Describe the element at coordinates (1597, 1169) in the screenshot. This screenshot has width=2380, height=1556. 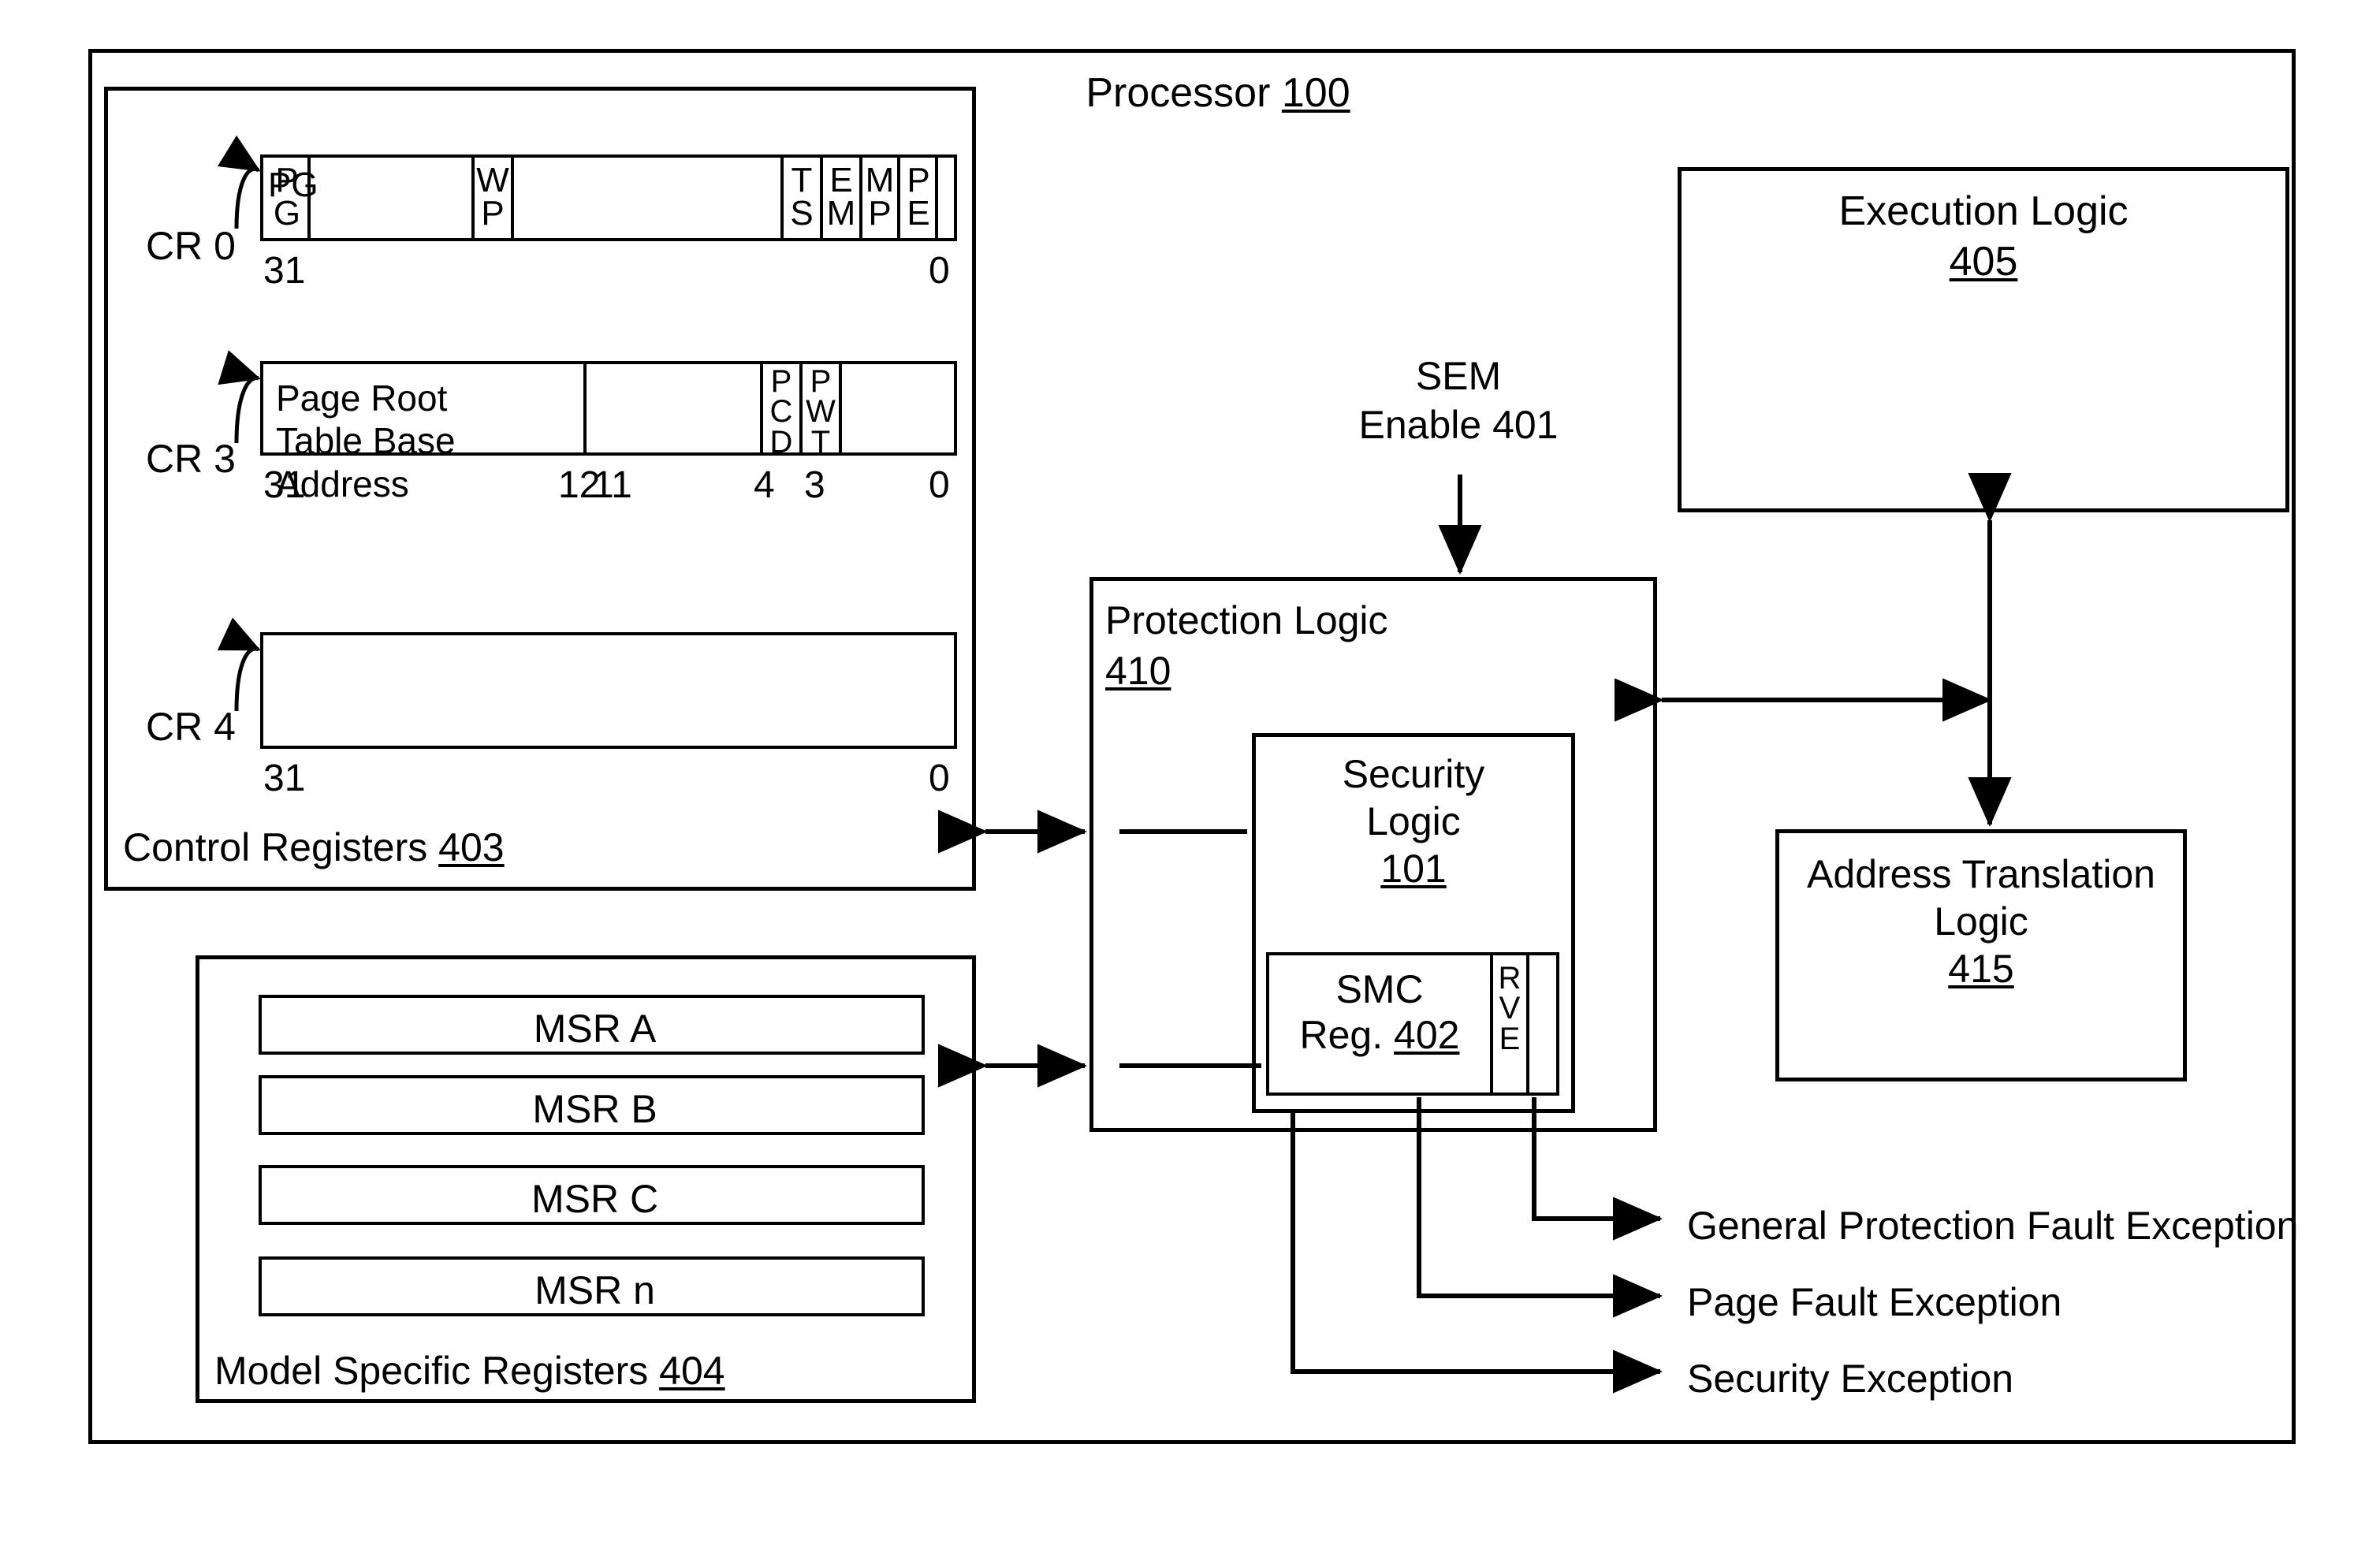
I see `general-protection-fault-arrow` at that location.